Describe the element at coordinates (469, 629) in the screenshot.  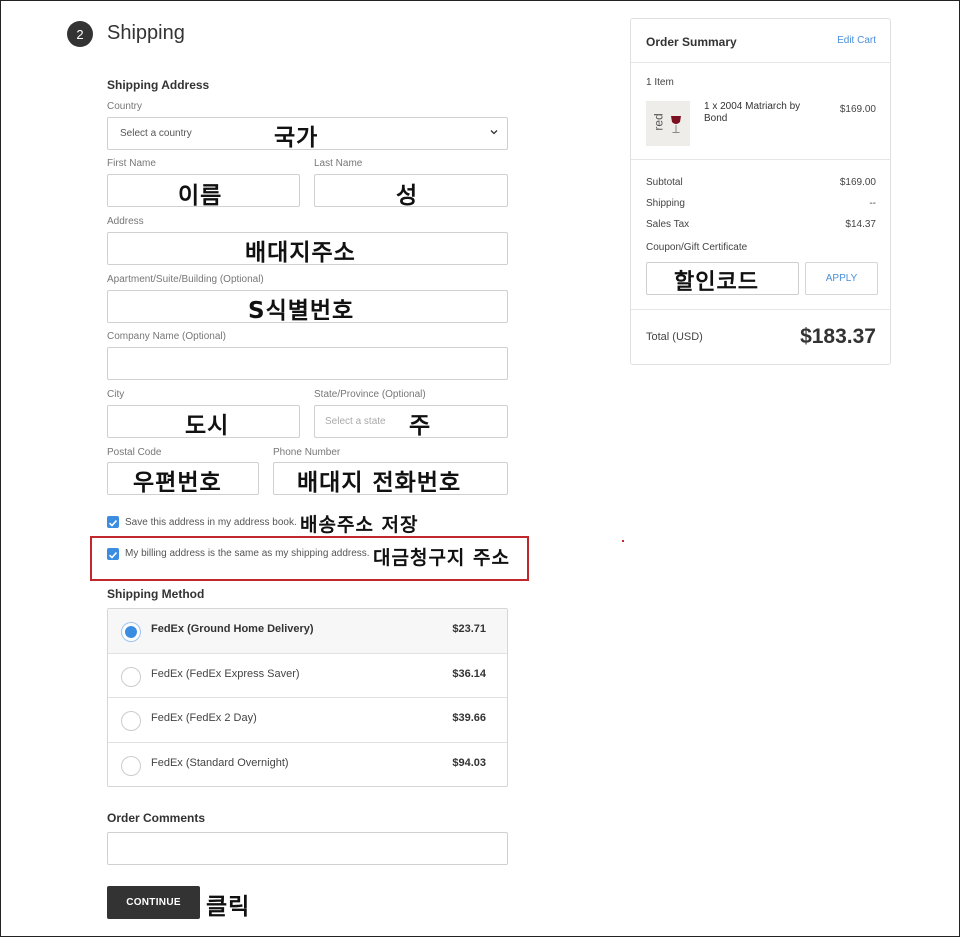
I see `method-price: $23.71` at that location.